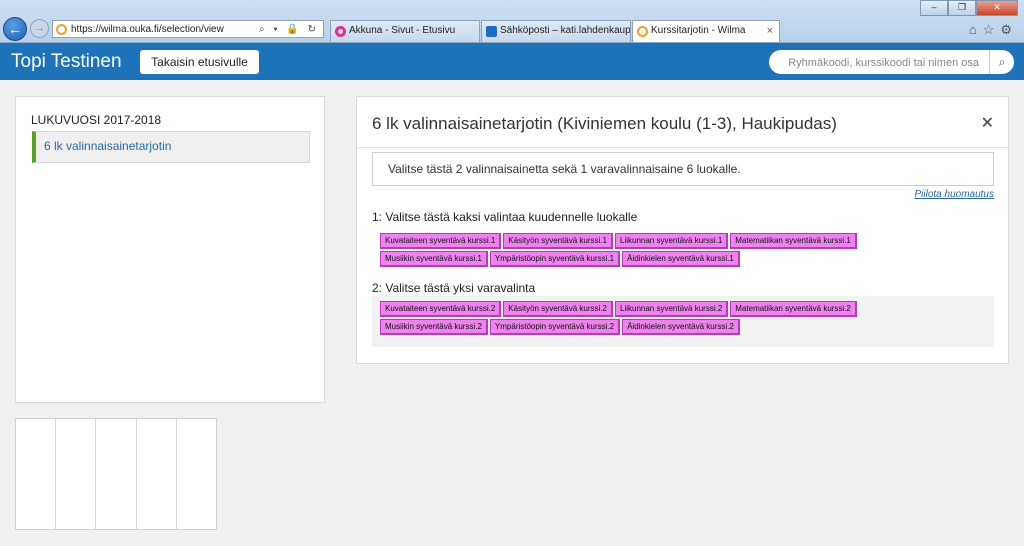  I want to click on window-controls: – ❐ ✕, so click(969, 8).